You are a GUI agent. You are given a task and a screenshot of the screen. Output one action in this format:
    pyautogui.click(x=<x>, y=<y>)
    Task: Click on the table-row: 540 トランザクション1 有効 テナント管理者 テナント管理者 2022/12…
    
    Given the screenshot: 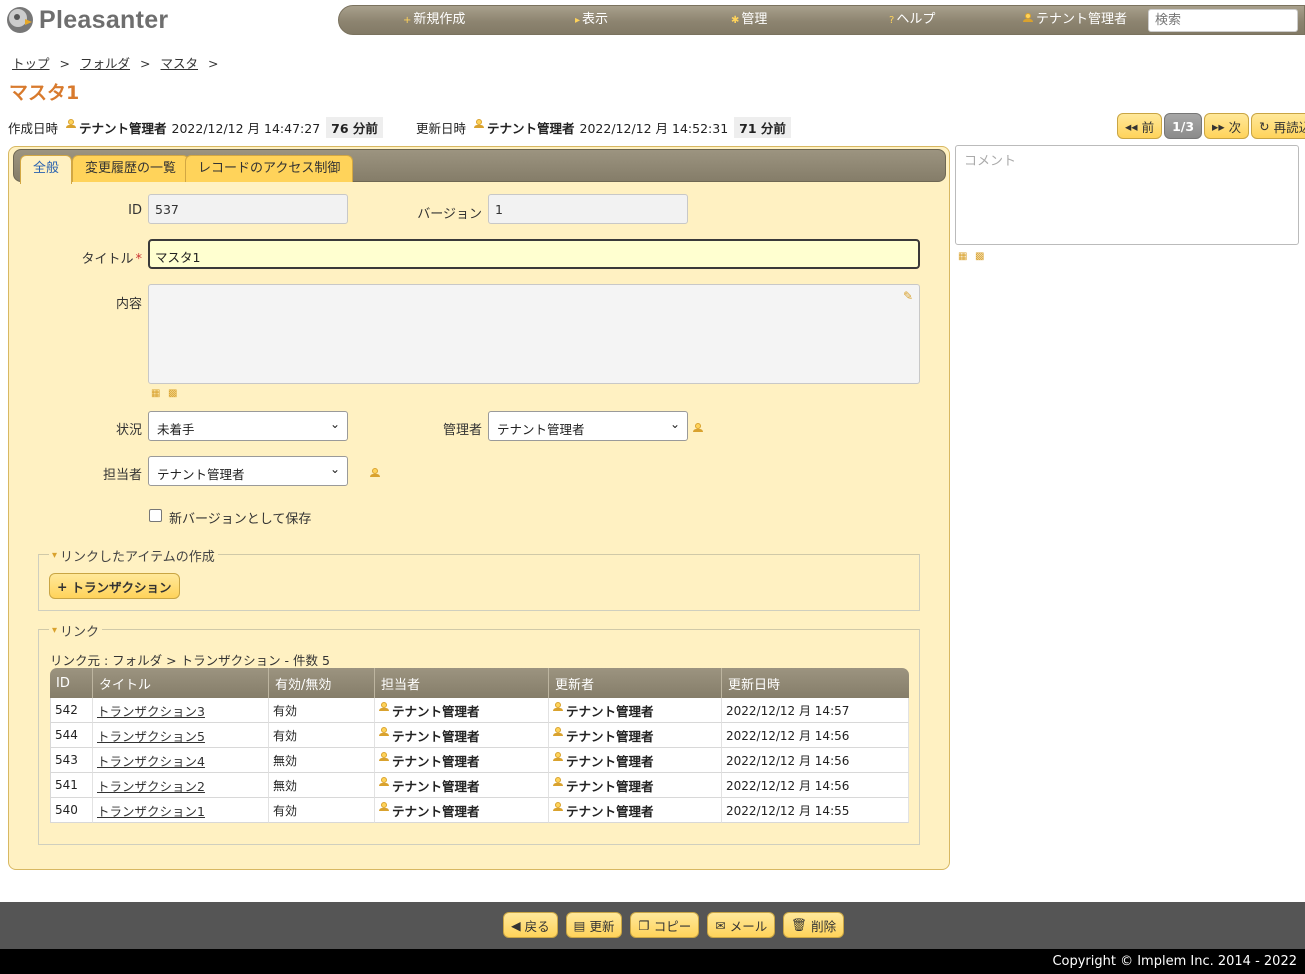 What is the action you would take?
    pyautogui.click(x=479, y=810)
    